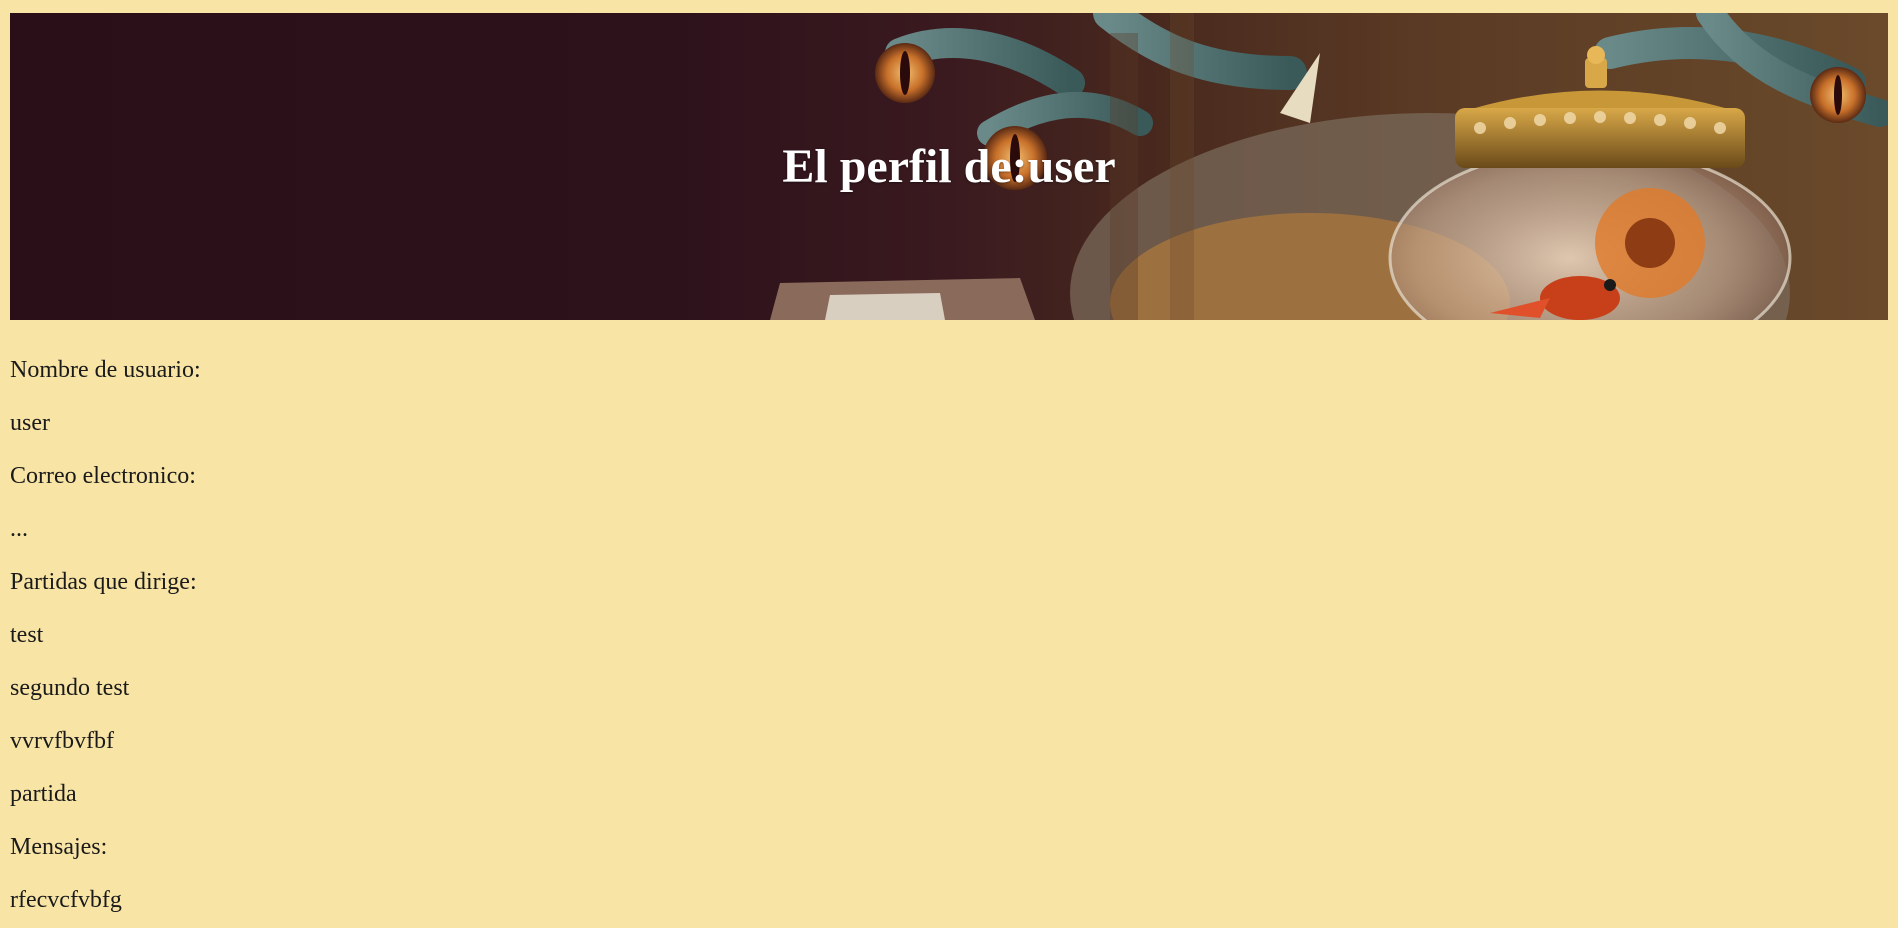 The image size is (1898, 928). I want to click on username-value: user, so click(30, 423).